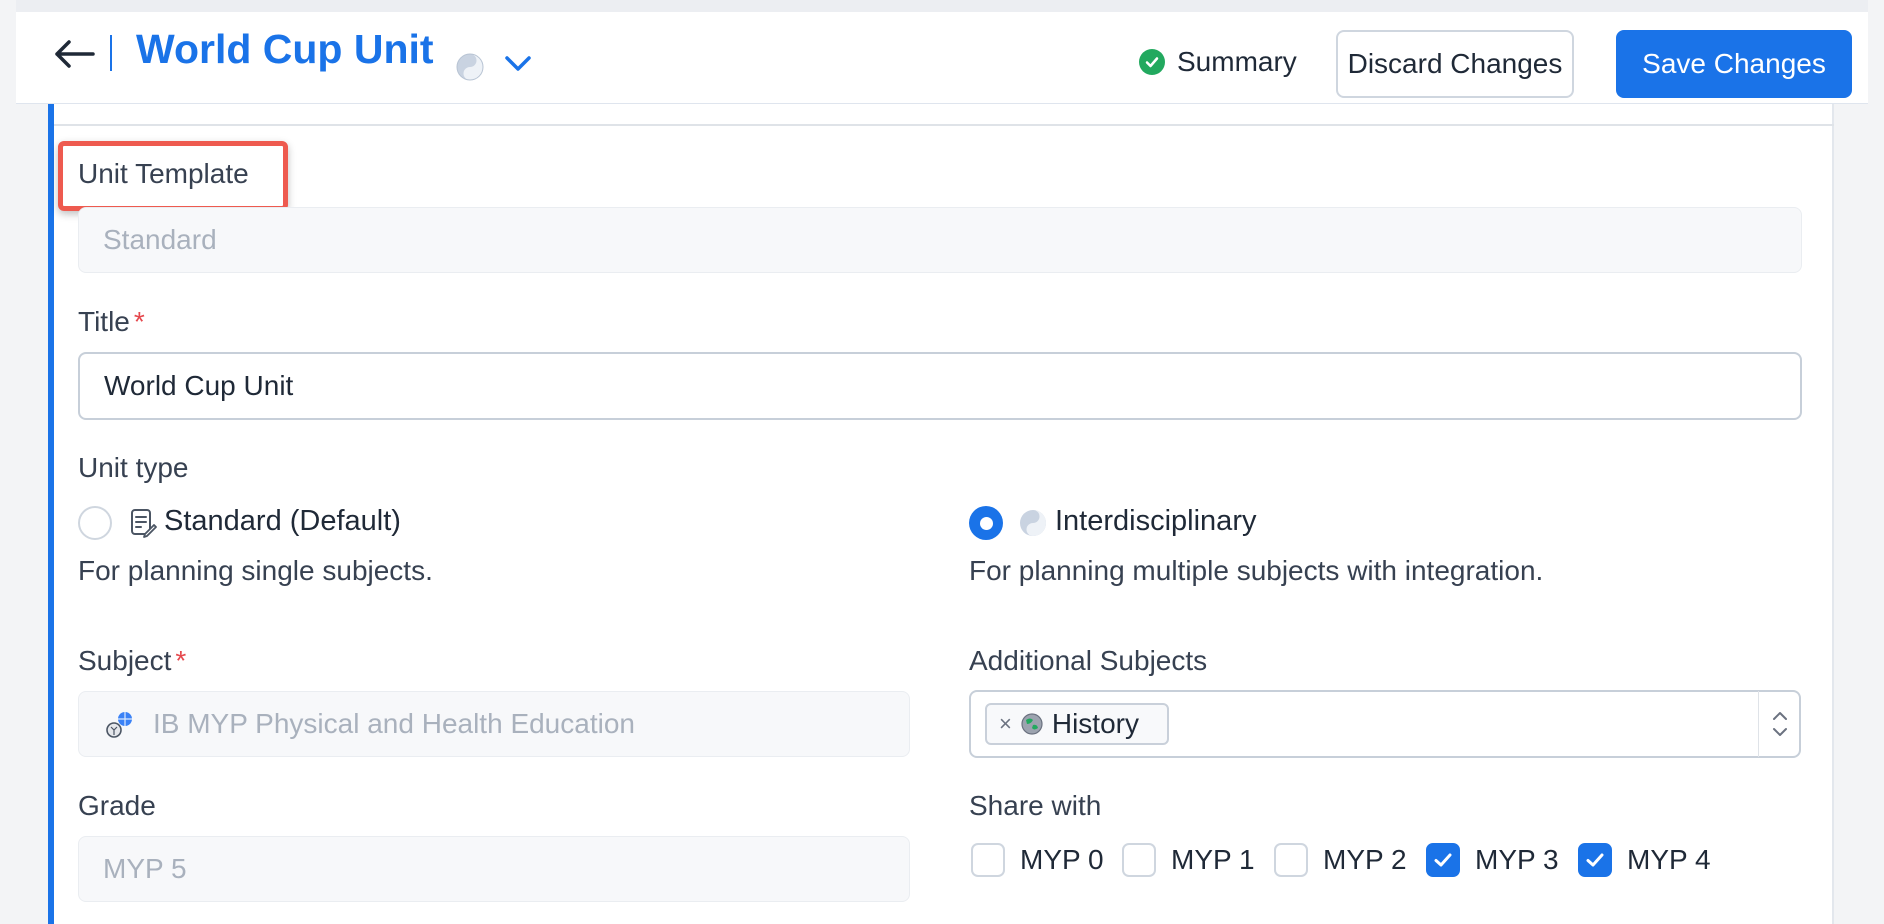 This screenshot has height=924, width=1884. Describe the element at coordinates (1062, 860) in the screenshot. I see `share-label-myp-0: MYP 0` at that location.